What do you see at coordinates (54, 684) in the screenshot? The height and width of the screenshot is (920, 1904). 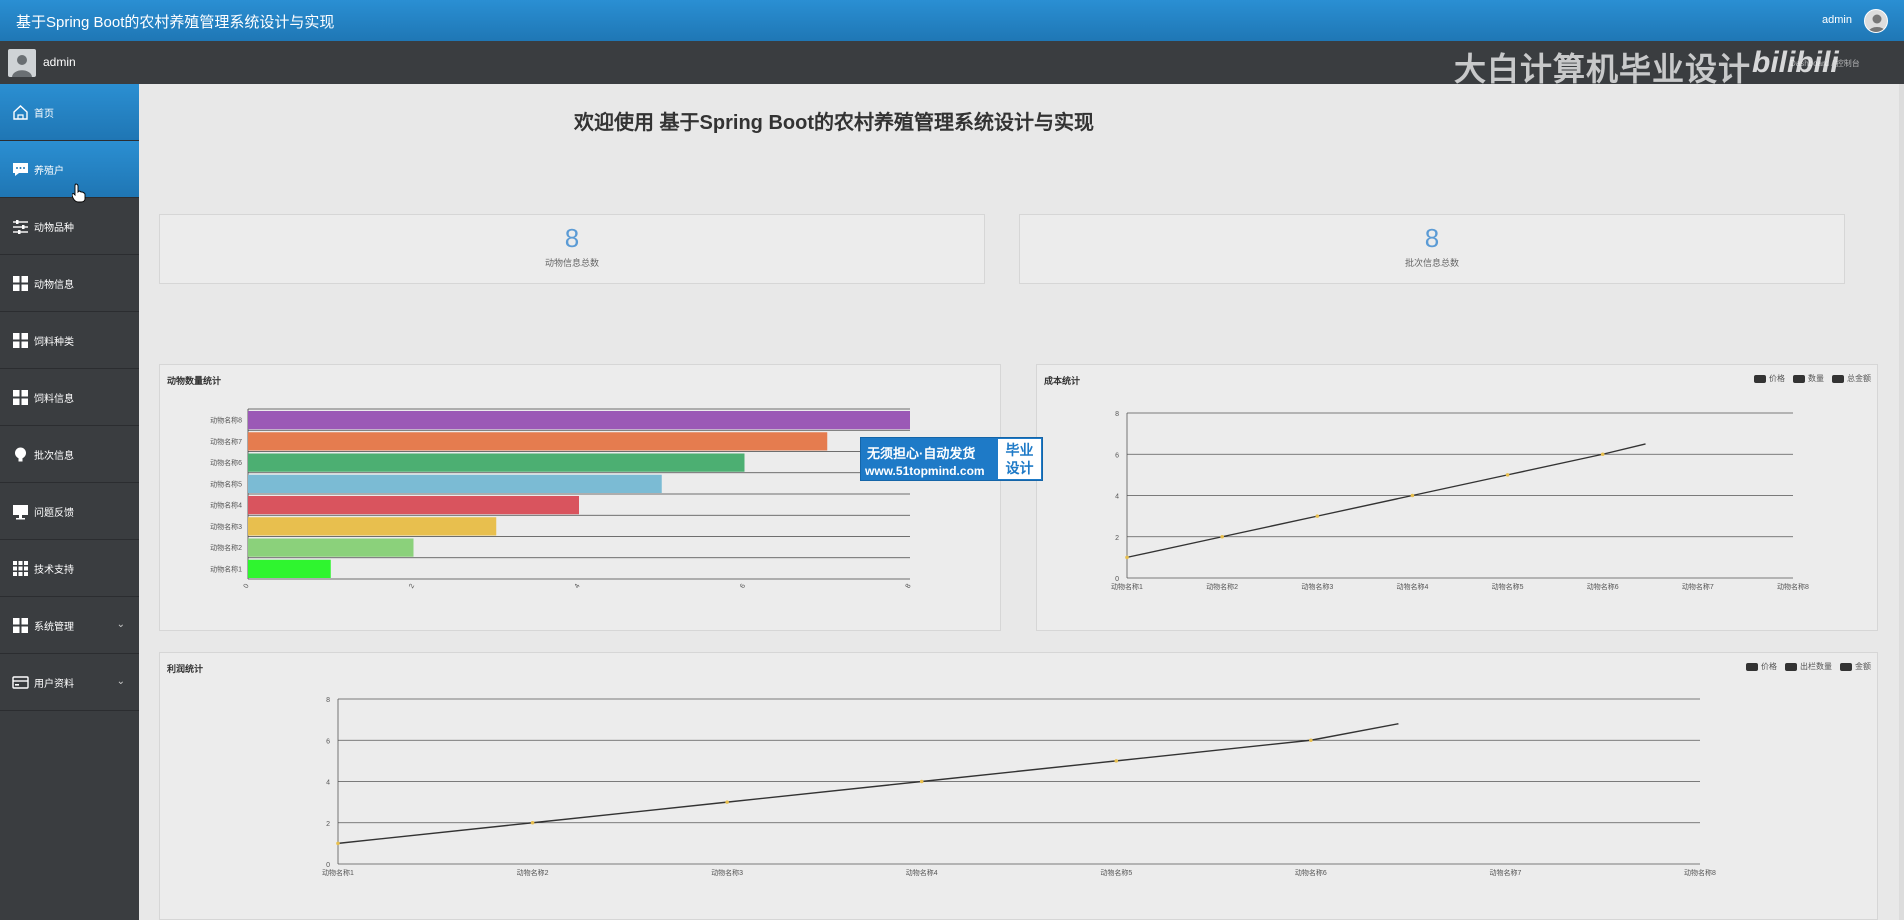 I see `sidebar-item-label: 用户资料` at bounding box center [54, 684].